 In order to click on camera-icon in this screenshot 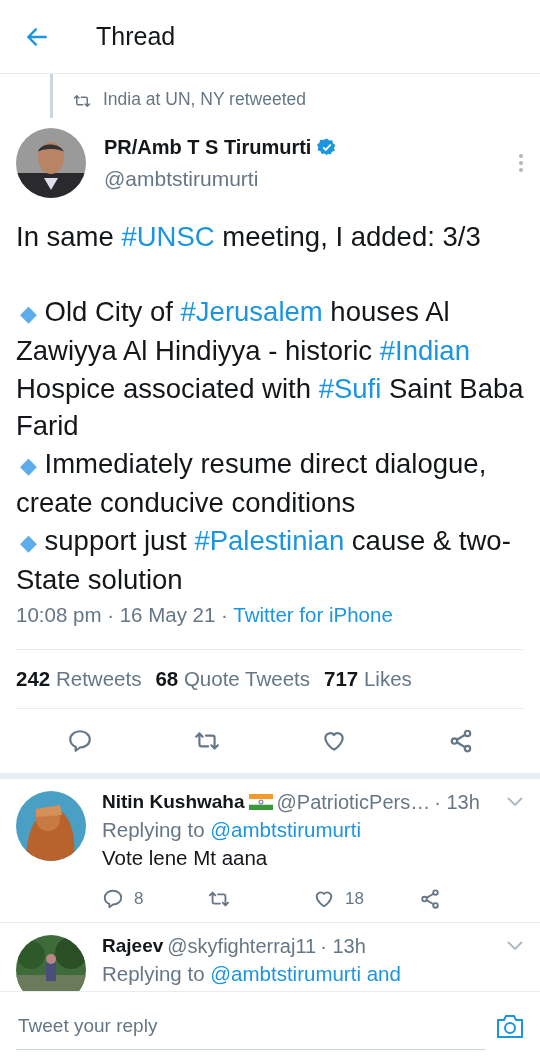, I will do `click(510, 1026)`.